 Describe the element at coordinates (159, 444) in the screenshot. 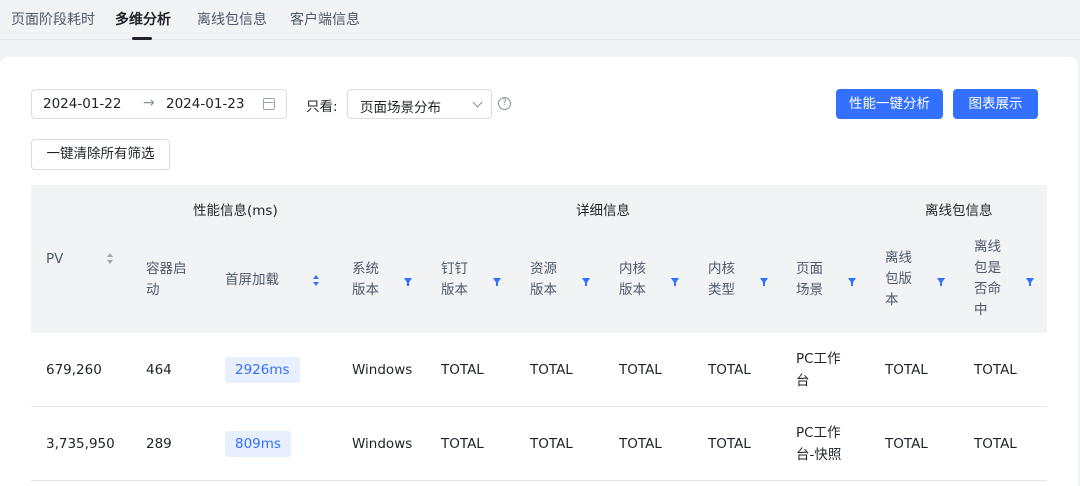

I see `cell-container-start: 289` at that location.